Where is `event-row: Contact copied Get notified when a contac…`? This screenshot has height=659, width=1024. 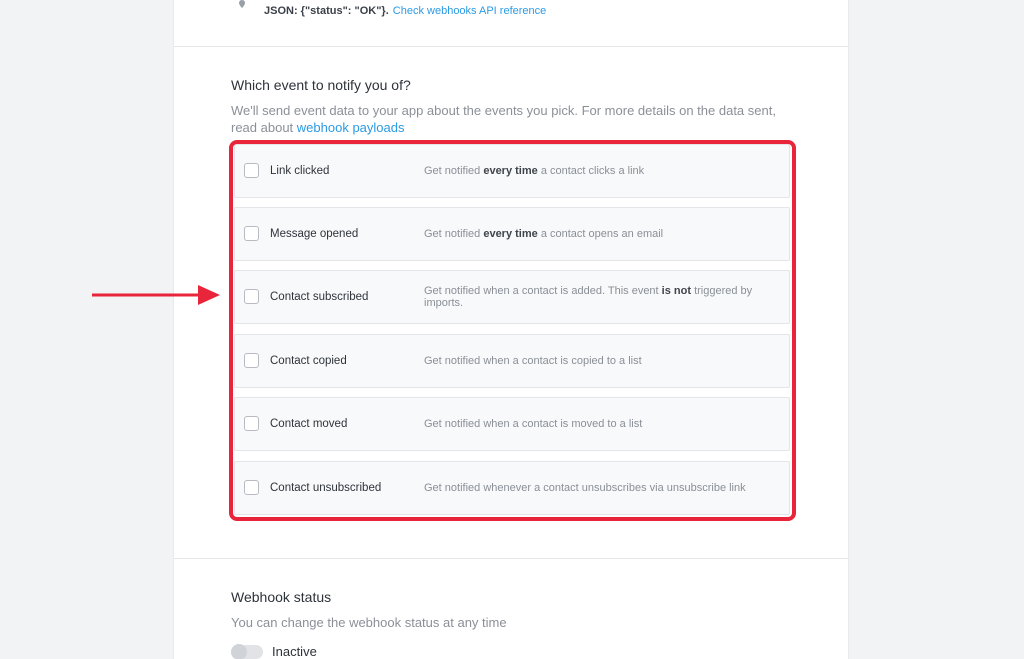
event-row: Contact copied Get notified when a contac… is located at coordinates (512, 361).